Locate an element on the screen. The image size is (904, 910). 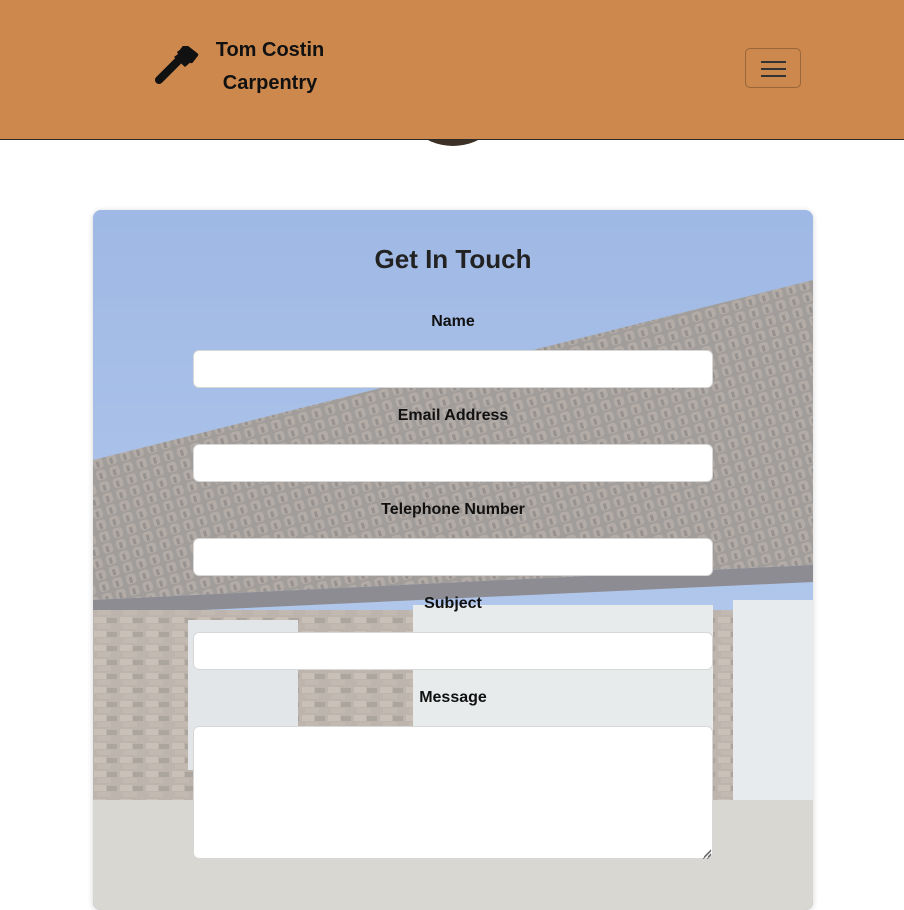
brand-line-1: Tom Costin is located at coordinates (270, 50).